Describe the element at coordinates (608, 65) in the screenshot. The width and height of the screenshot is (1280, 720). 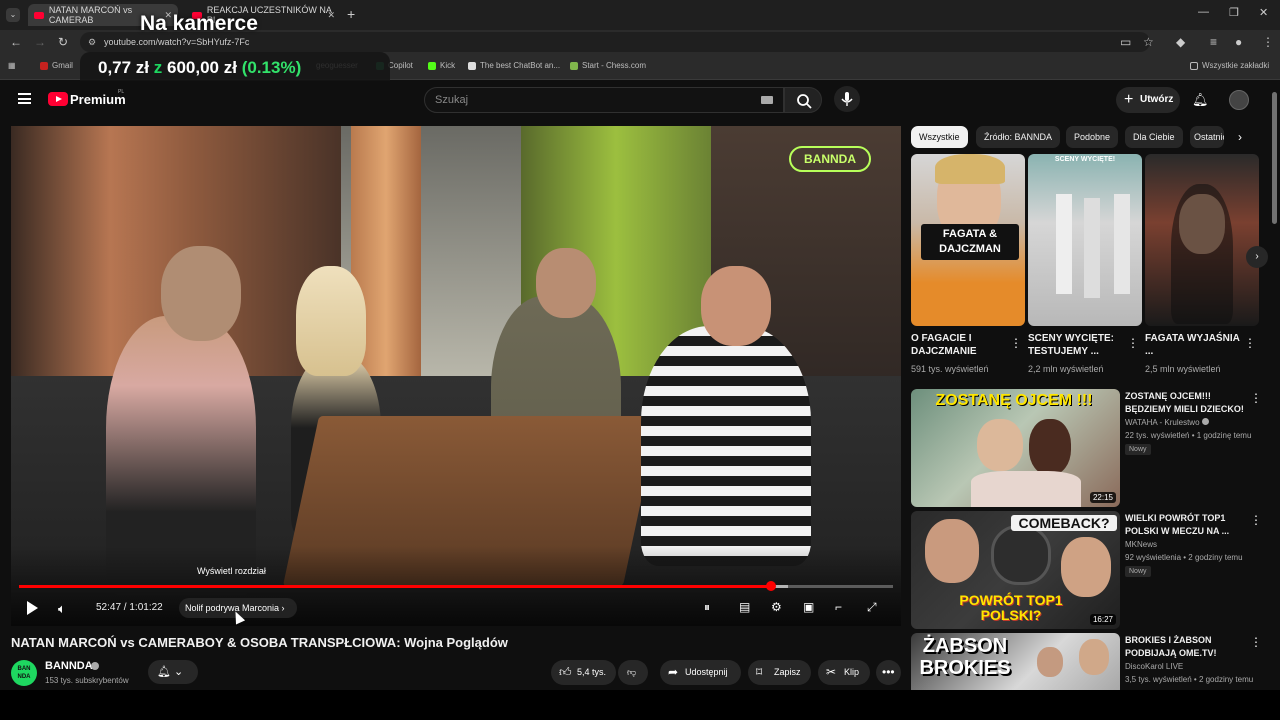
I see `bookmark-chess: Start - Chess.com` at that location.